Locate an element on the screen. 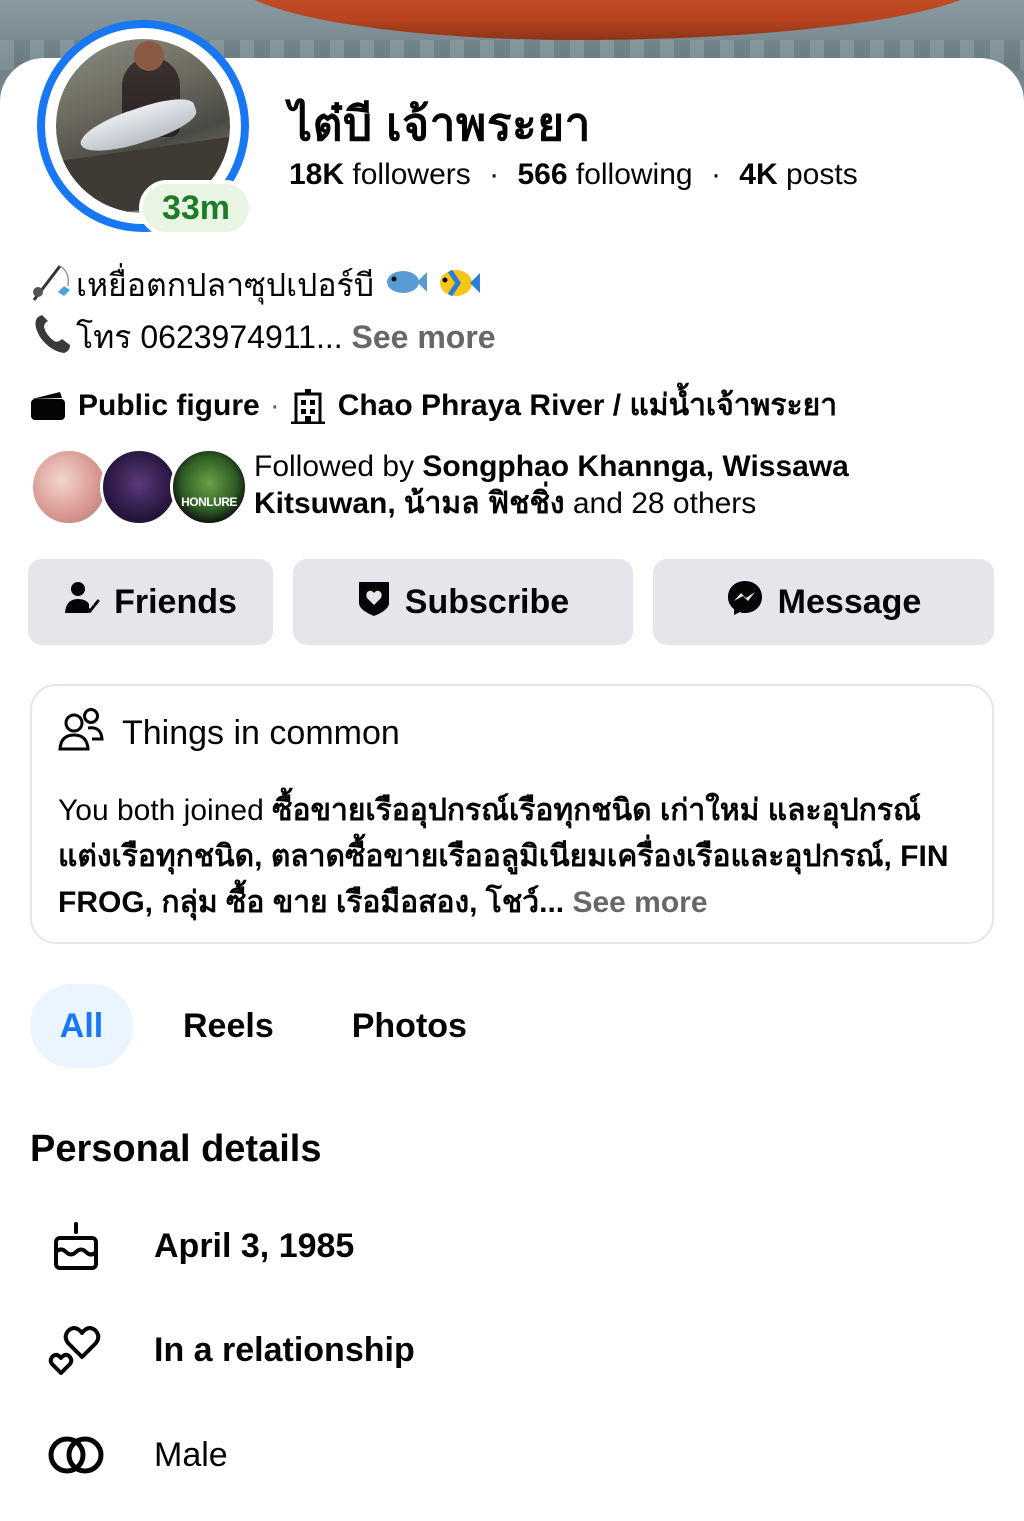 The image size is (1024, 1521). gender-value: Male is located at coordinates (191, 1454).